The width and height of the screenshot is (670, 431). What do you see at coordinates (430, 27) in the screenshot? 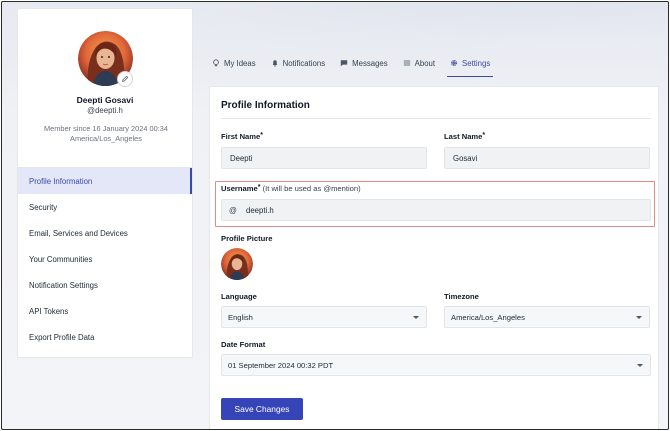
I see `header-decoration` at bounding box center [430, 27].